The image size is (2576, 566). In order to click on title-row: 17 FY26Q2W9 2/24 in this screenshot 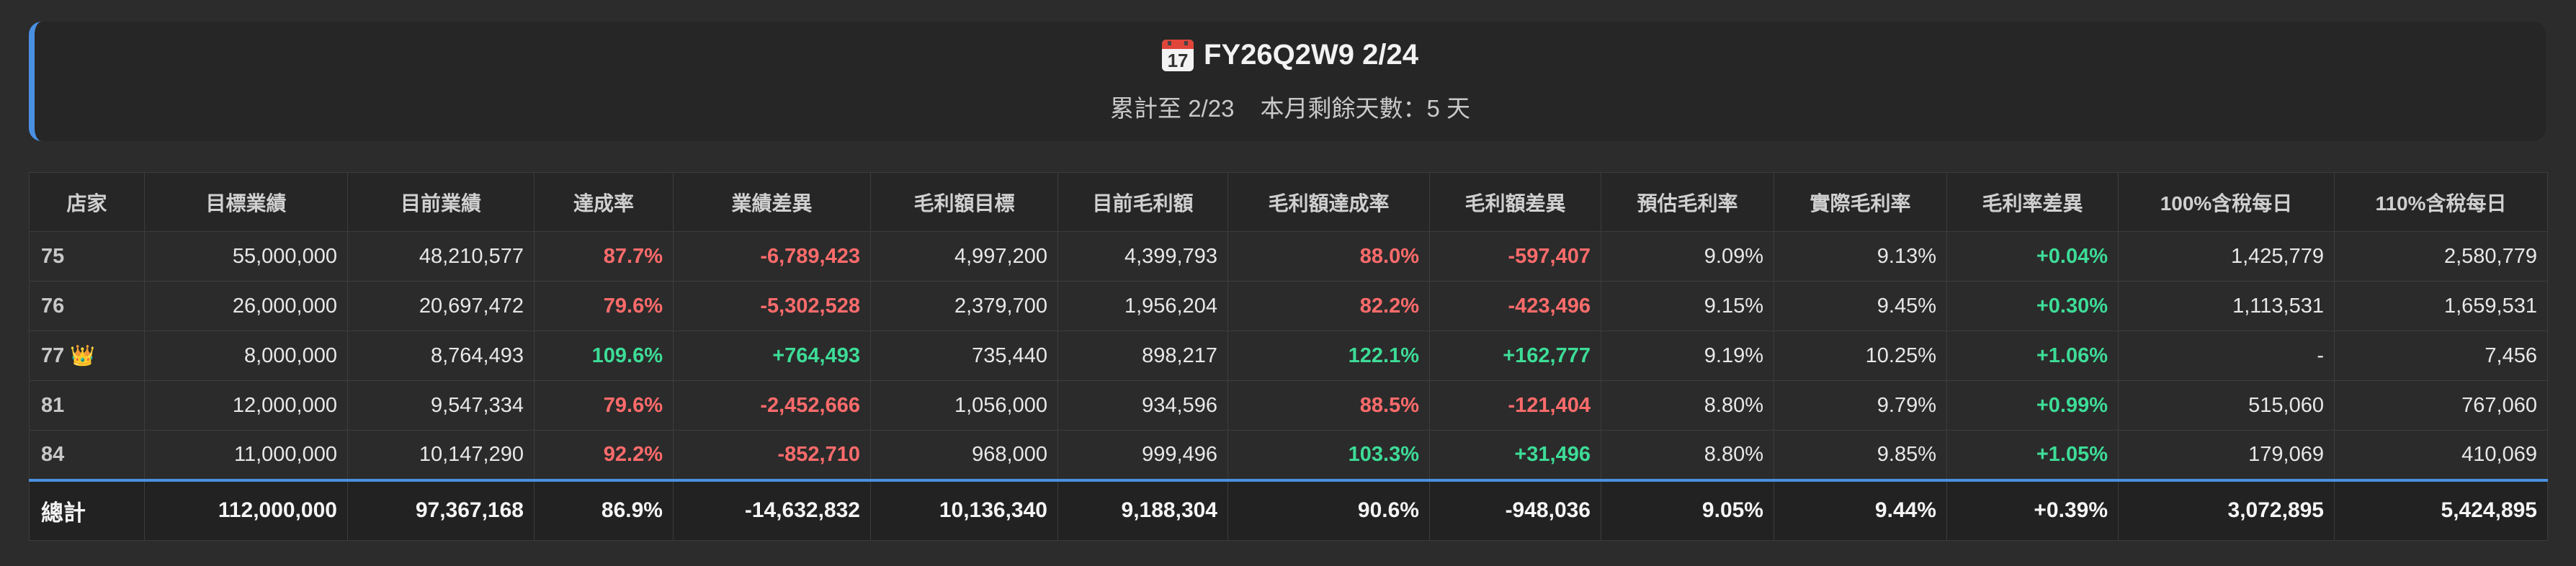, I will do `click(1290, 55)`.